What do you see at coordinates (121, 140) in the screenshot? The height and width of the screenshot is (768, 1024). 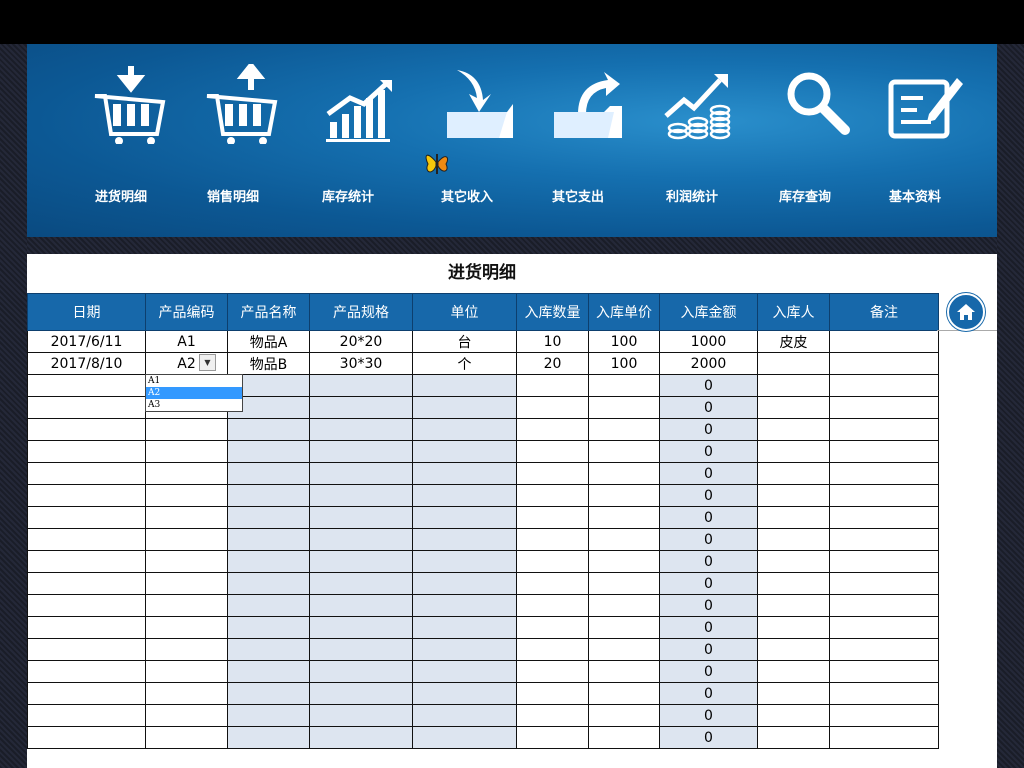 I see `nav-item-purchase-detail: 进货明细` at bounding box center [121, 140].